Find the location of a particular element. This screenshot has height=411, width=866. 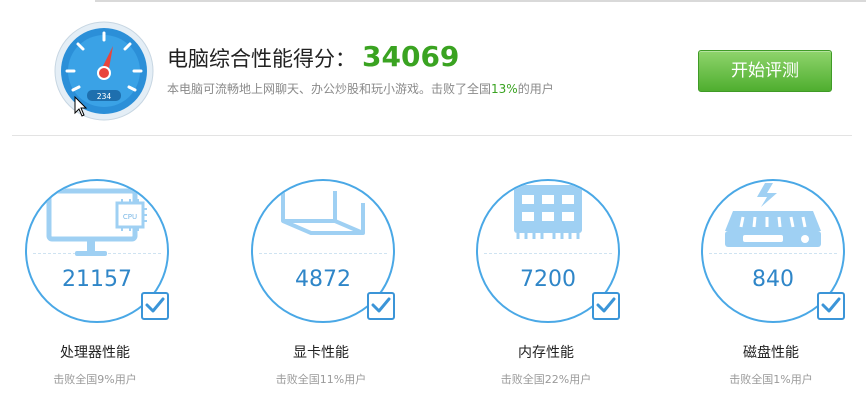

cpu-chip-label: CPU is located at coordinates (130, 217).